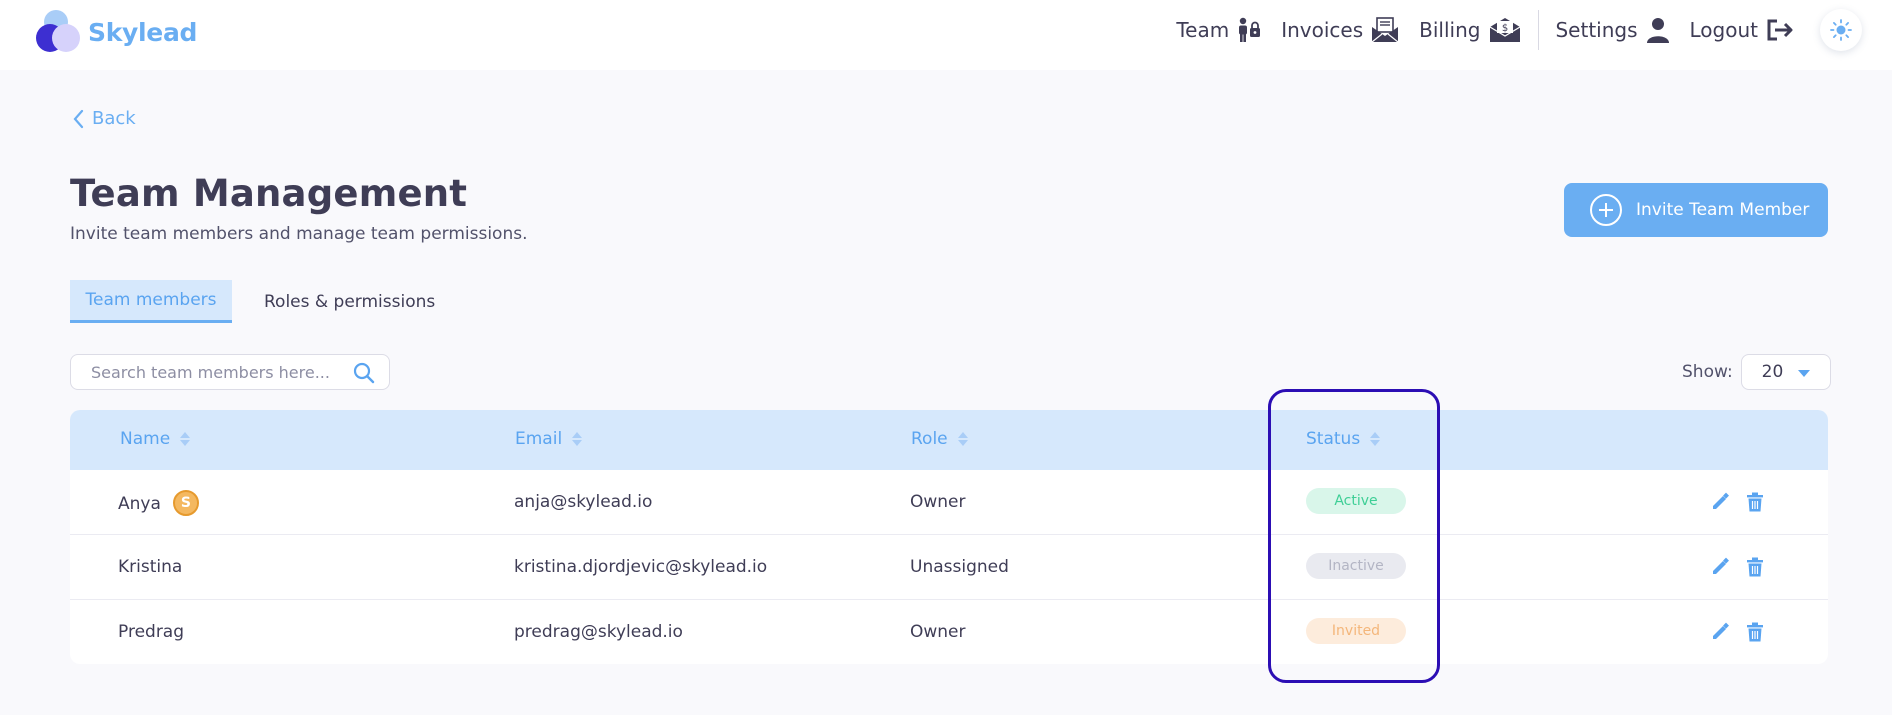 This screenshot has width=1892, height=715. What do you see at coordinates (1596, 30) in the screenshot?
I see `nav-settings-label: Settings` at bounding box center [1596, 30].